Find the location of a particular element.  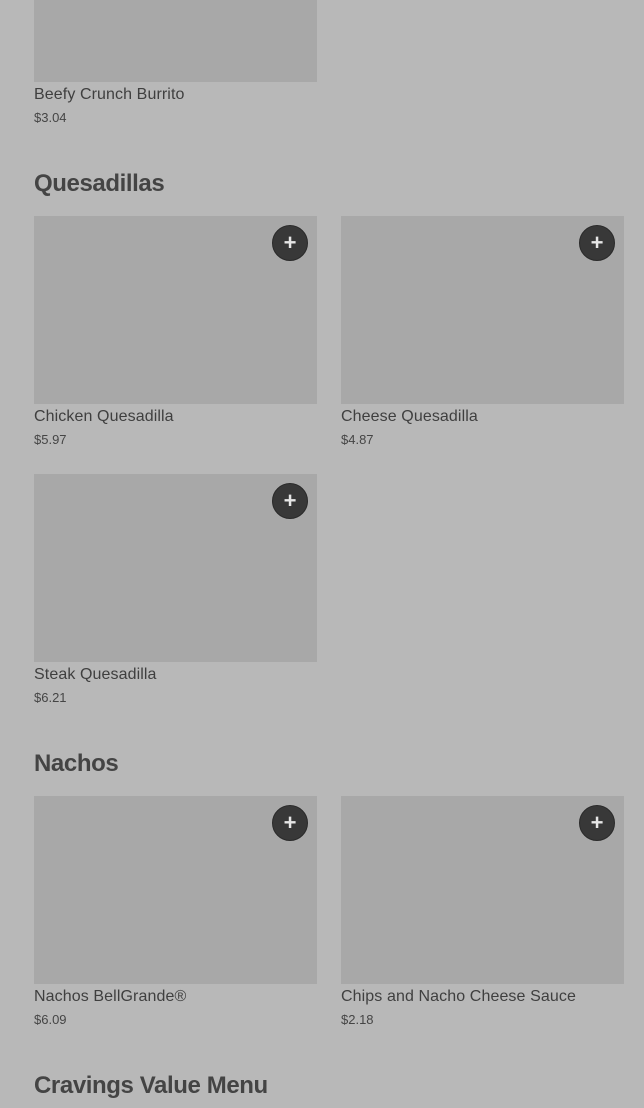

menu-item-price: $3.04 is located at coordinates (50, 117).